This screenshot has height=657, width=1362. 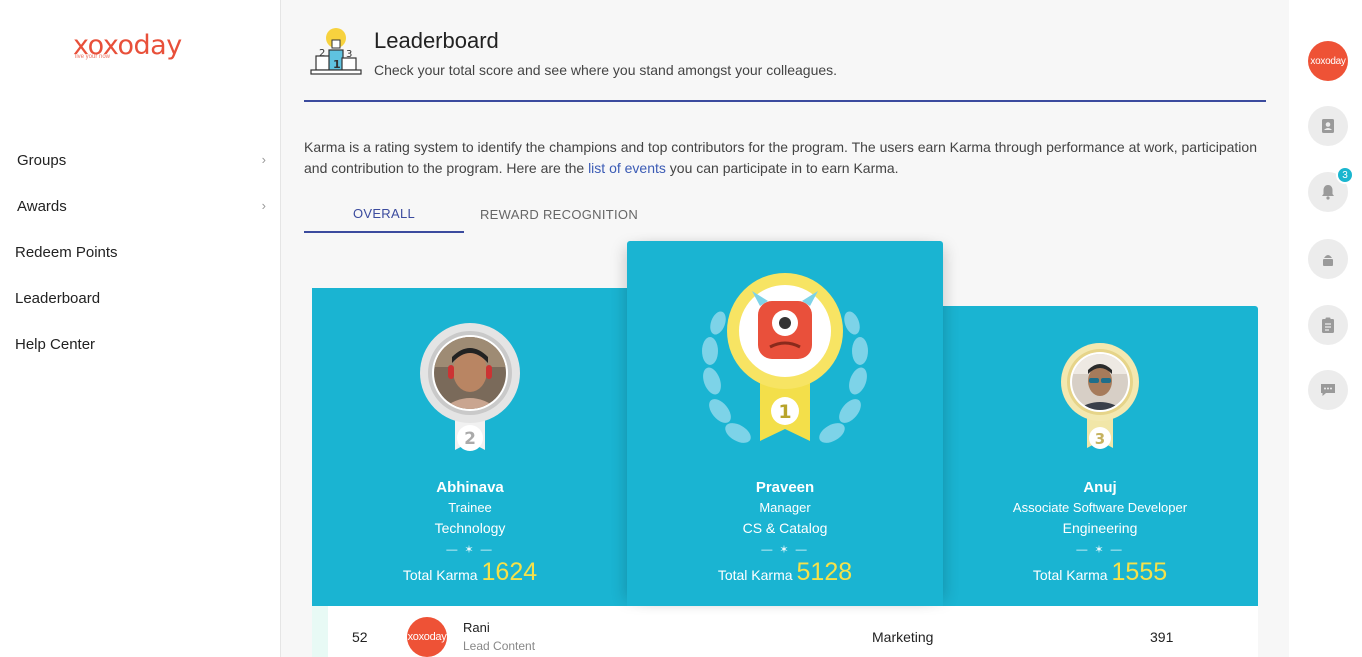 I want to click on notification-count: 3, so click(x=1345, y=175).